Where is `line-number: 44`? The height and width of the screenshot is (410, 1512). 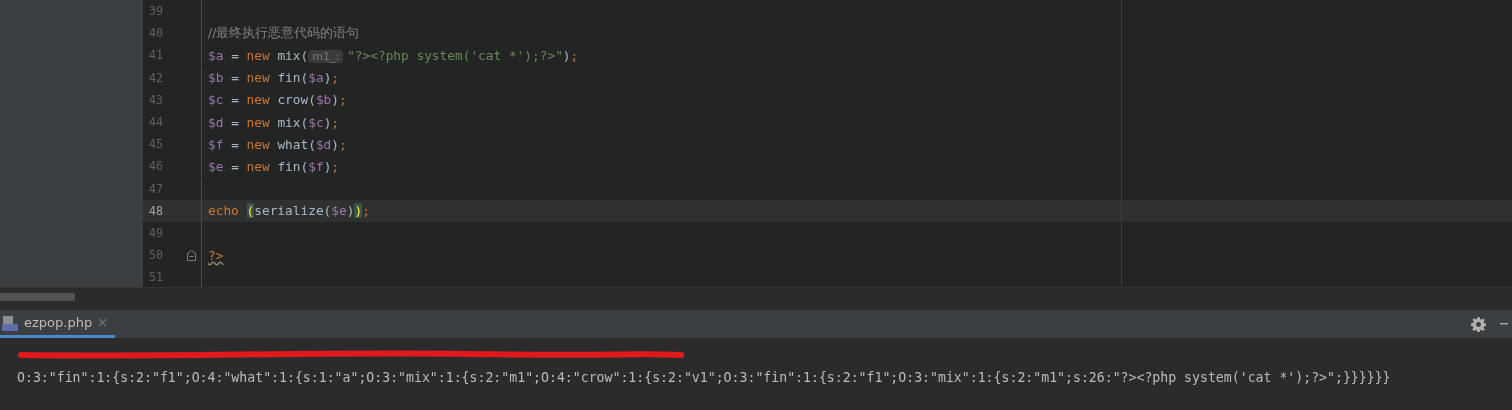
line-number: 44 is located at coordinates (156, 122).